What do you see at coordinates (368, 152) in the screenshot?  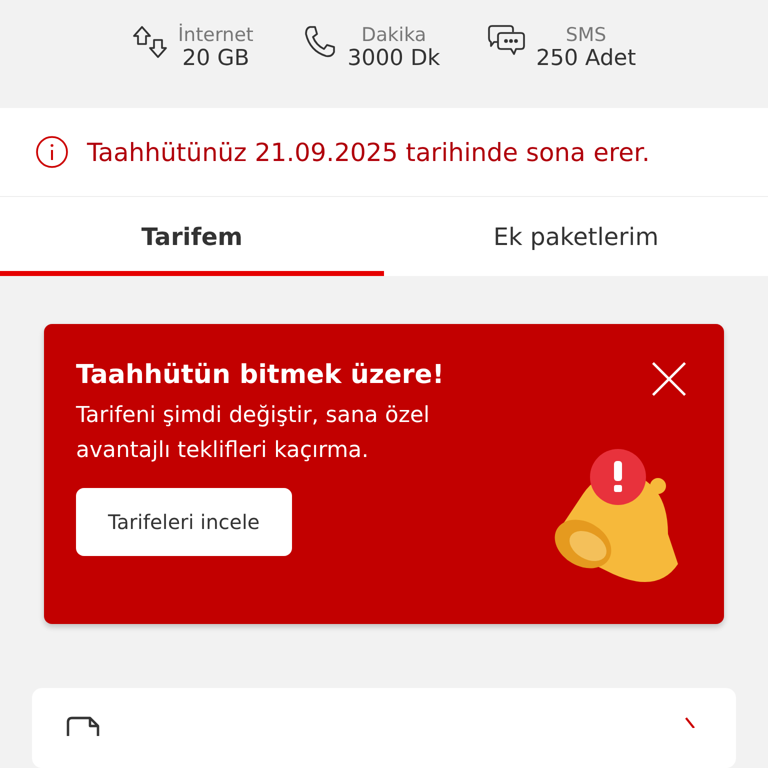 I see `notice-text: Taahhütünüz 21.09.2025 tarihinde sona erer.` at bounding box center [368, 152].